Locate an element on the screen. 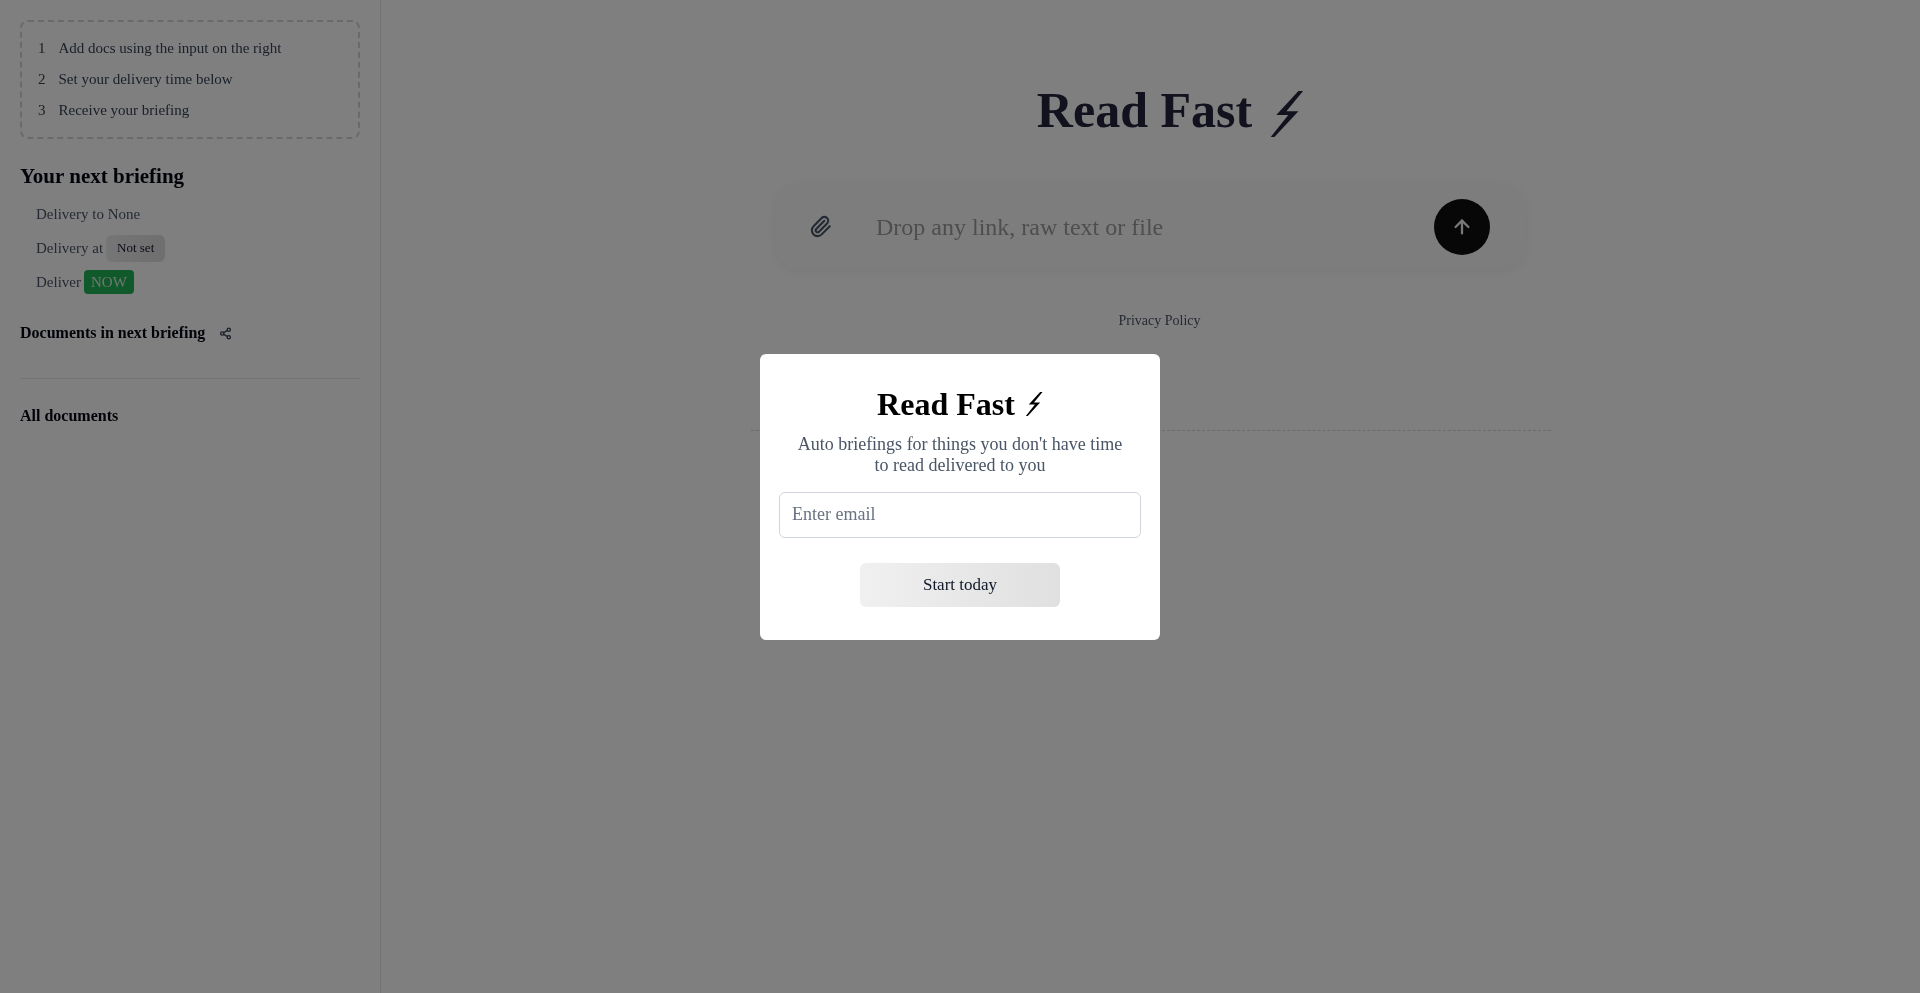 This screenshot has height=993, width=1920. email-field: Enter email is located at coordinates (960, 514).